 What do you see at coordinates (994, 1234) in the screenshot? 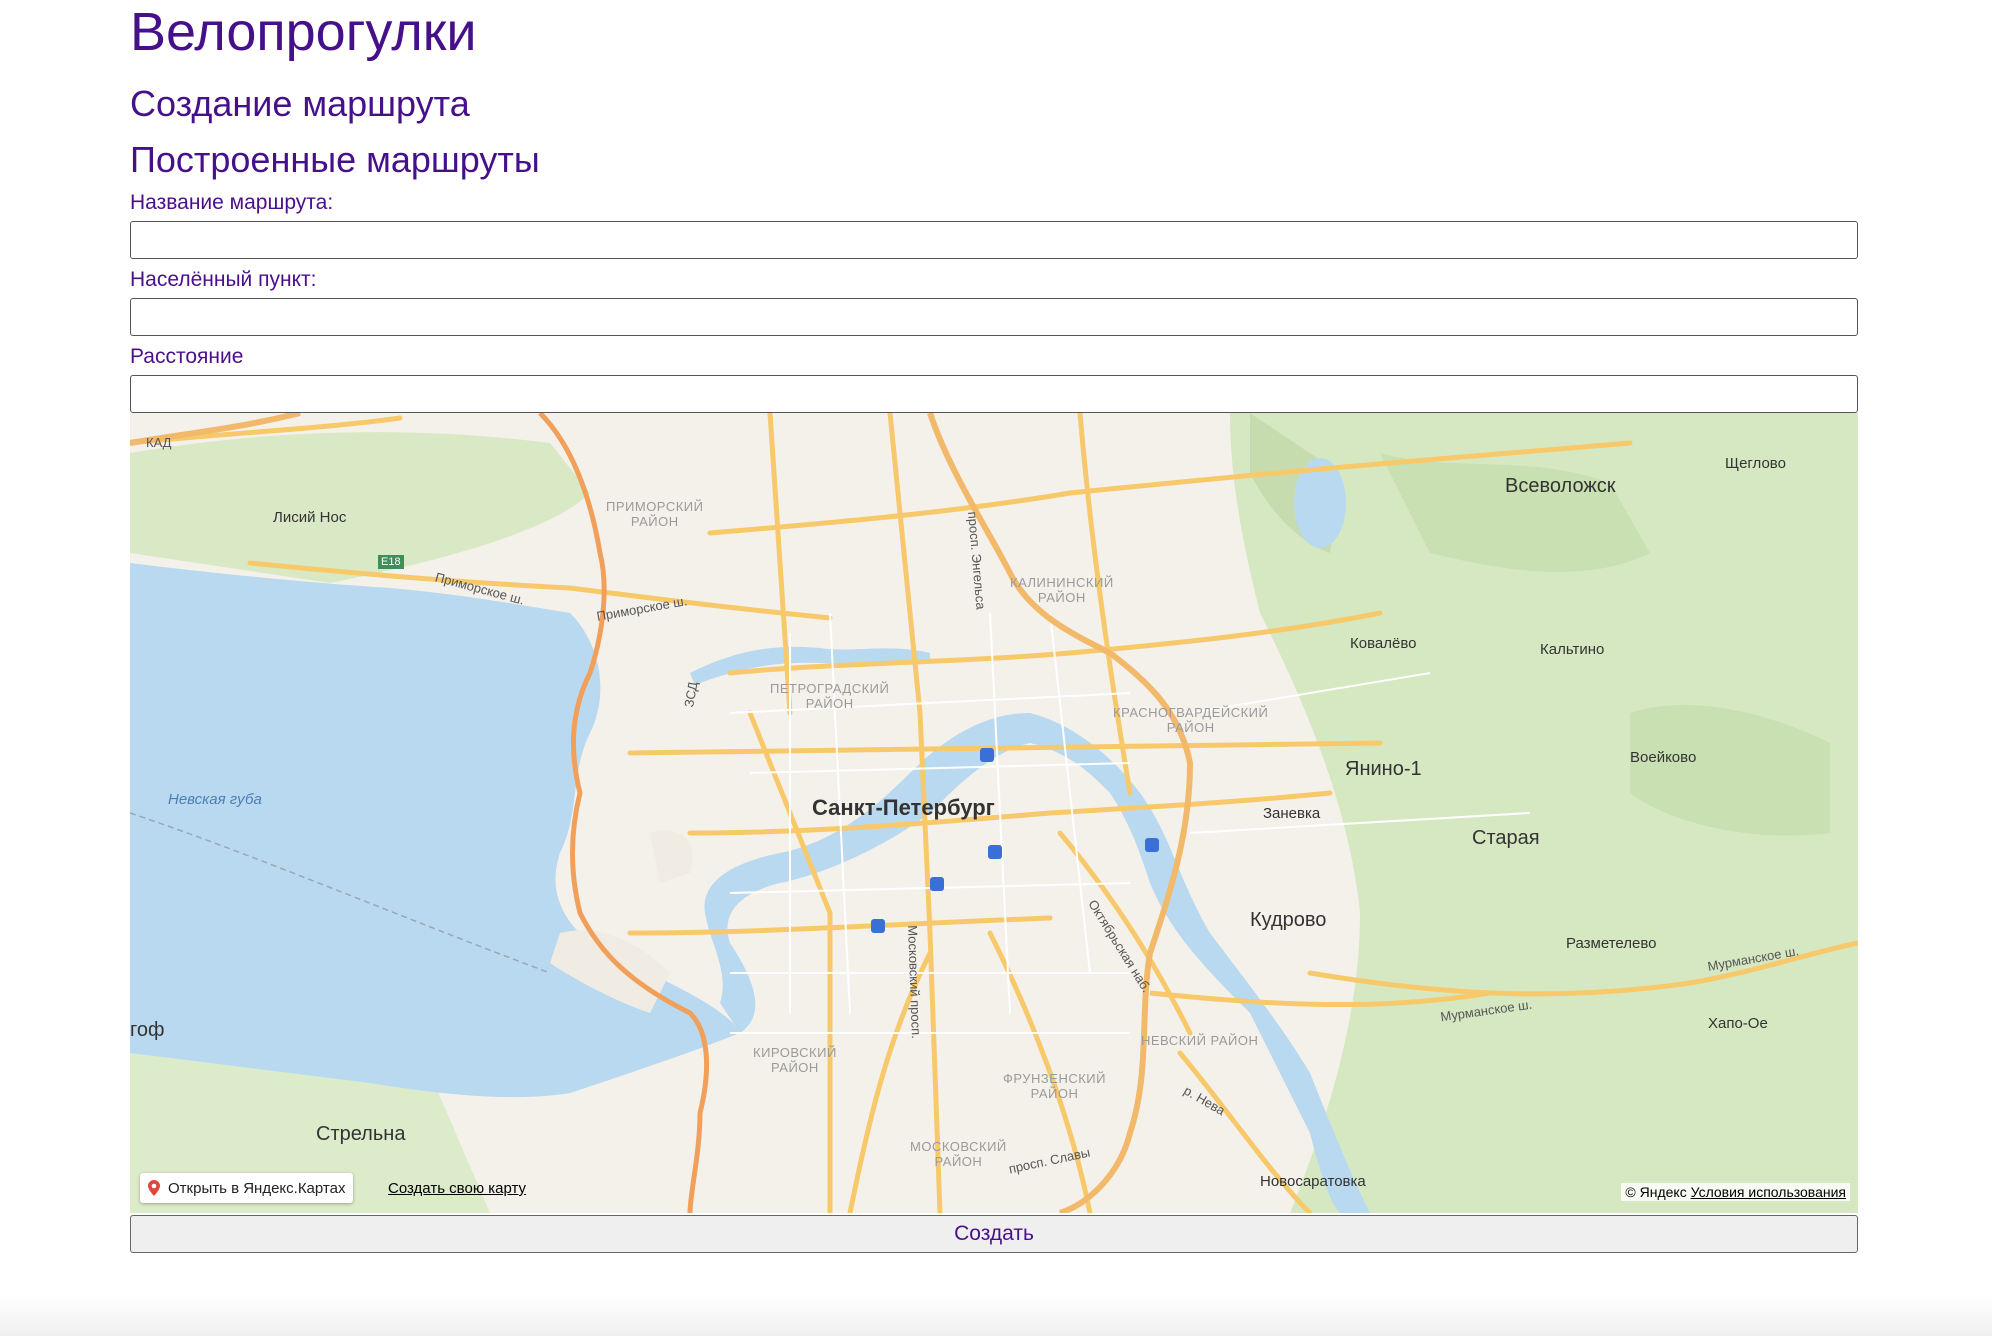
I see `create-button: Создать` at bounding box center [994, 1234].